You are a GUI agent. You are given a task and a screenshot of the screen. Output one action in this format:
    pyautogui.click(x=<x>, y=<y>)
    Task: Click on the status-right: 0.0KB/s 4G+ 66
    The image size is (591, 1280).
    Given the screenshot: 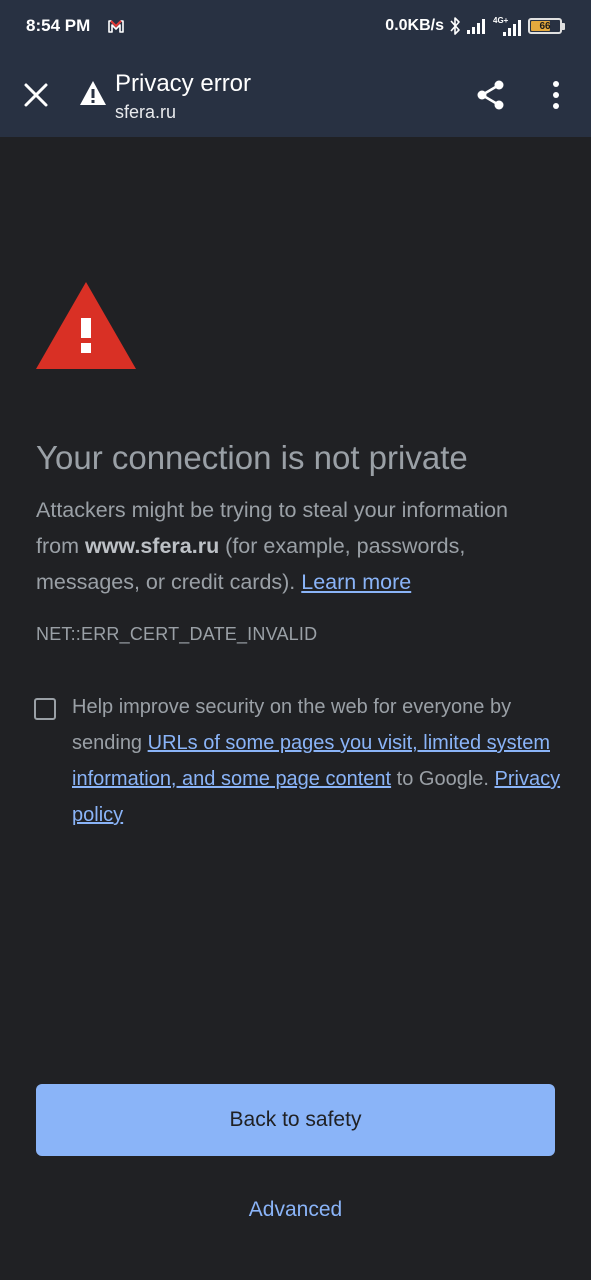 What is the action you would take?
    pyautogui.click(x=475, y=26)
    